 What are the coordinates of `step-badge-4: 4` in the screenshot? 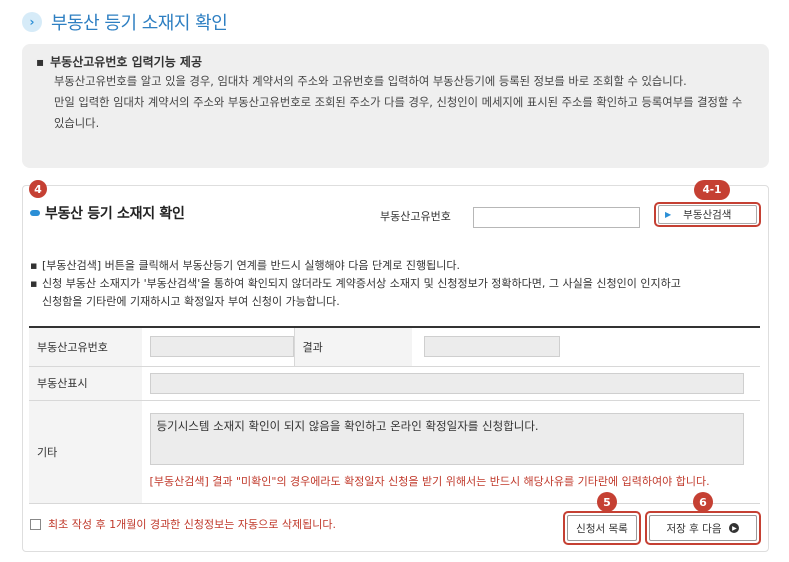 It's located at (38, 189).